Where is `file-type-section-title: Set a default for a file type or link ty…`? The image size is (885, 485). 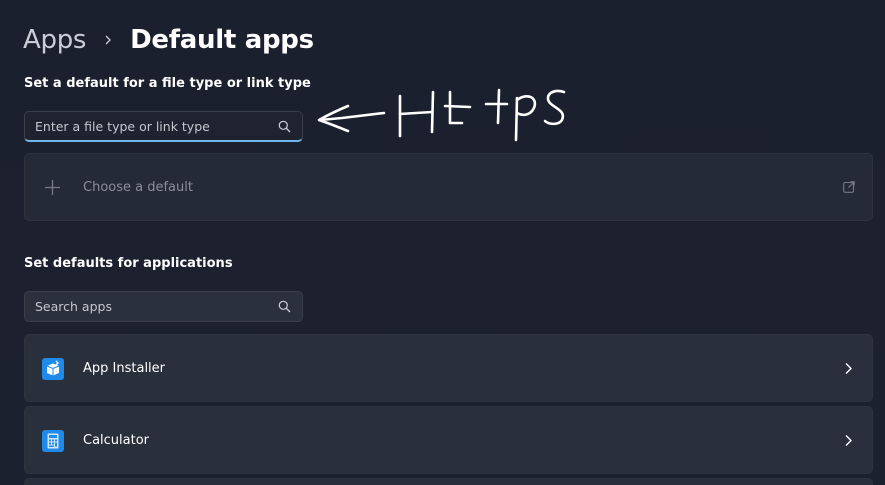 file-type-section-title: Set a default for a file type or link ty… is located at coordinates (167, 83).